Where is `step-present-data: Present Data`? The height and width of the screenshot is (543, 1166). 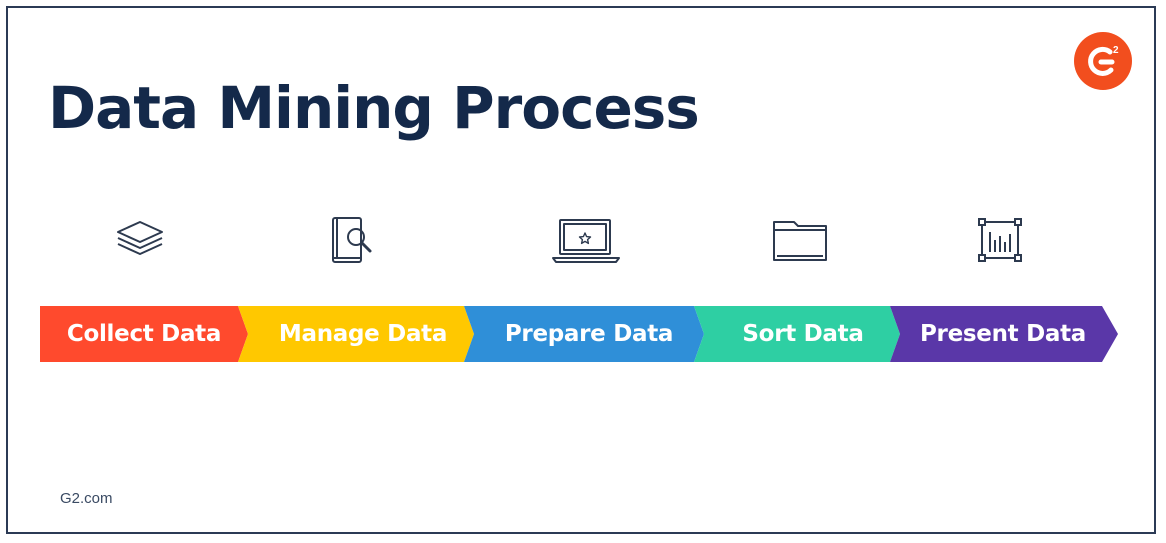 step-present-data: Present Data is located at coordinates (1004, 334).